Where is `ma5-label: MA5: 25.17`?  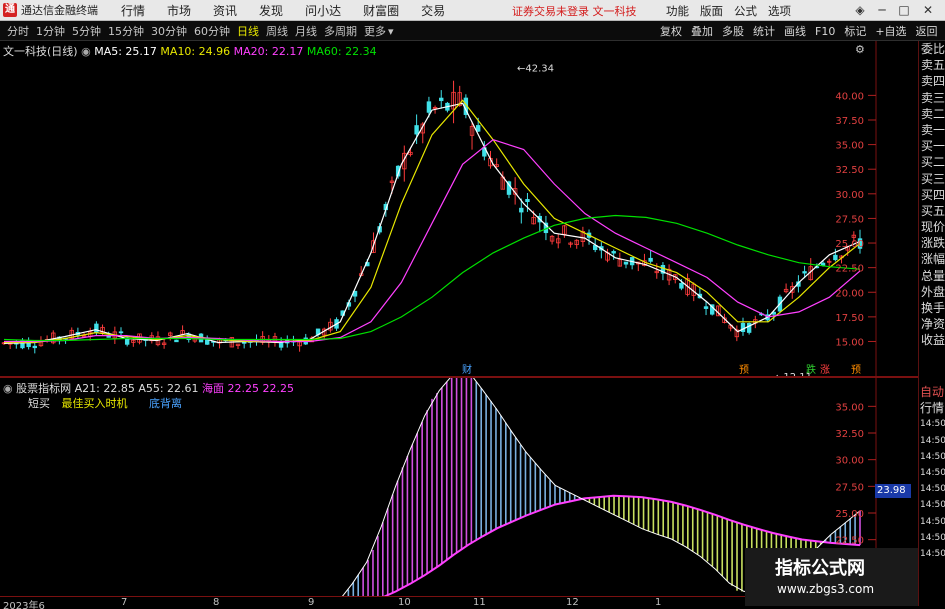 ma5-label: MA5: 25.17 is located at coordinates (125, 51).